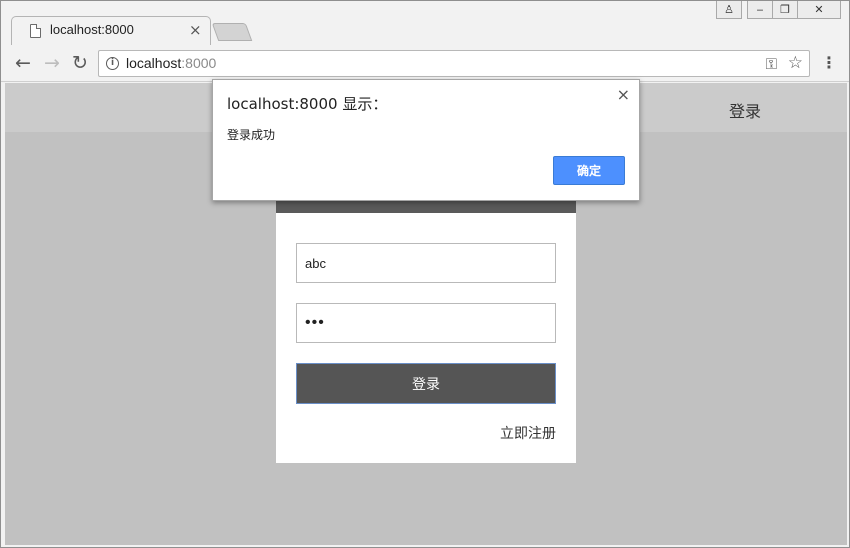 The height and width of the screenshot is (548, 850). I want to click on window-controls: ♙ ‒ ❐ ✕, so click(778, 10).